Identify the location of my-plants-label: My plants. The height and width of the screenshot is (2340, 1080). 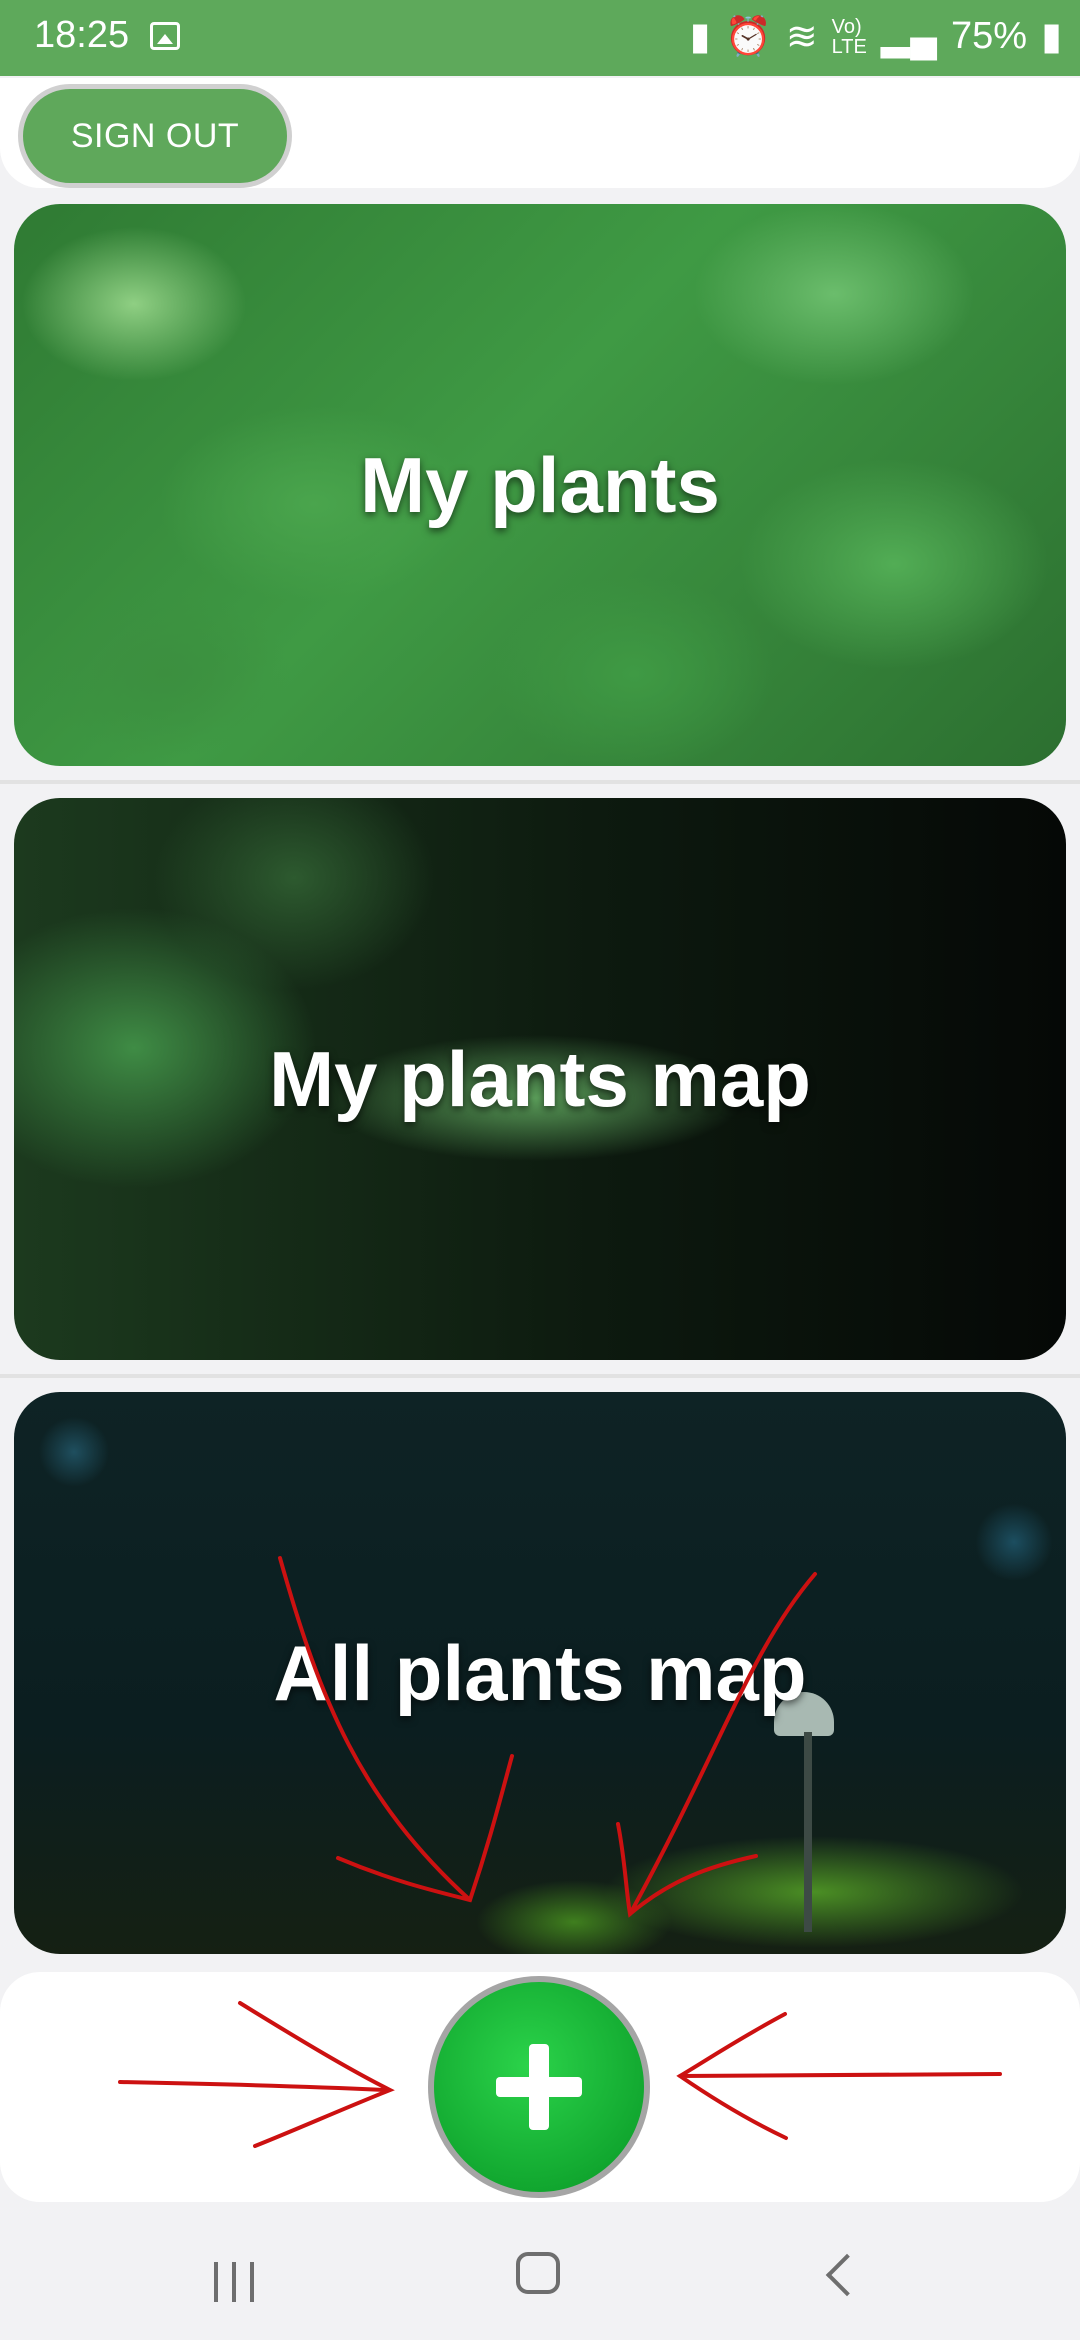
(540, 484).